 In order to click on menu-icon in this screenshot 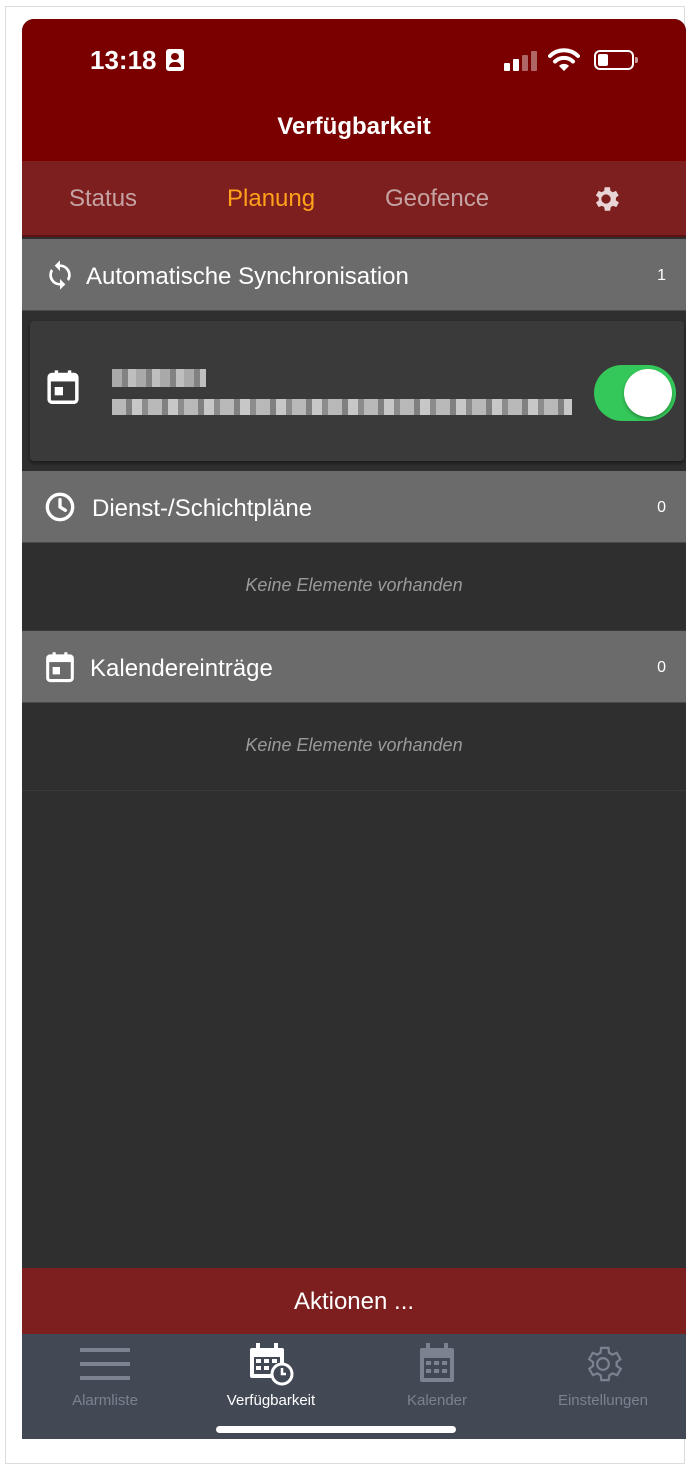, I will do `click(105, 1364)`.